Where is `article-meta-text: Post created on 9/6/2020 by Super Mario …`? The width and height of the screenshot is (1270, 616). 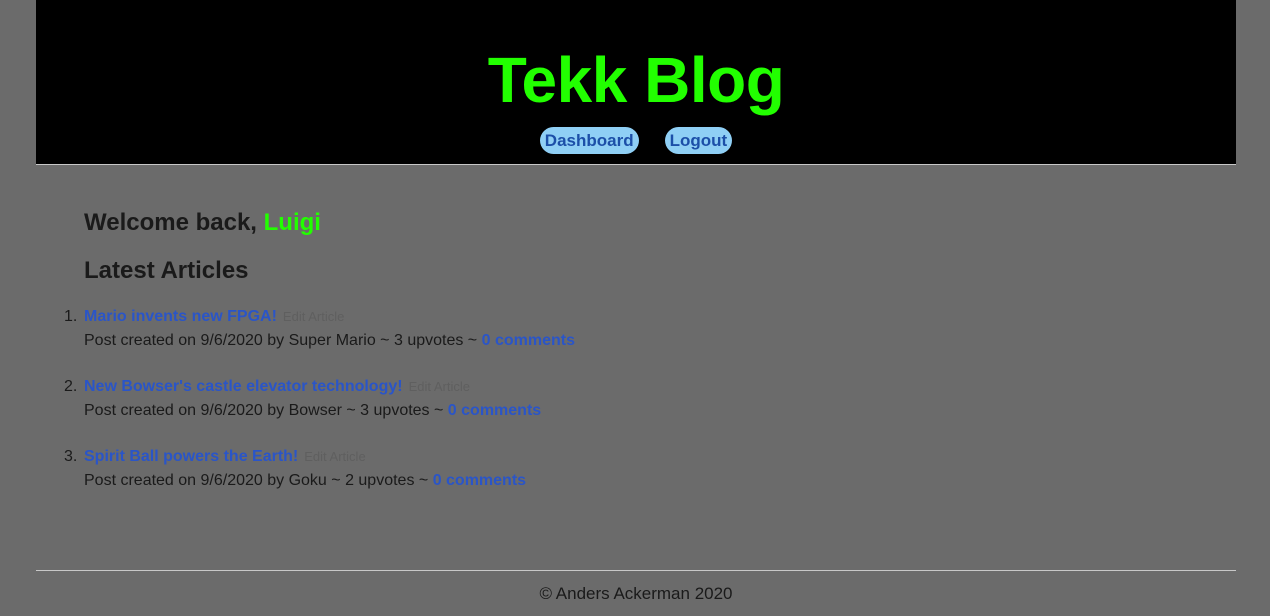 article-meta-text: Post created on 9/6/2020 by Super Mario … is located at coordinates (281, 340).